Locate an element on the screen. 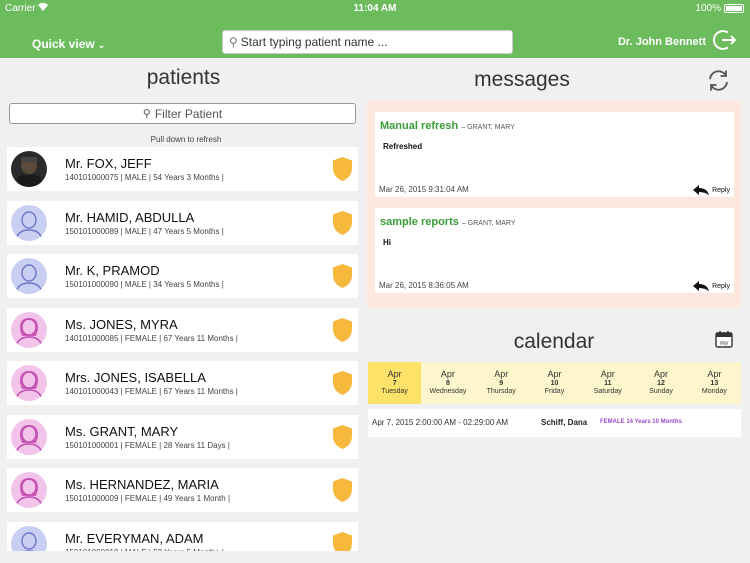 The image size is (750, 563). day-number: 9 is located at coordinates (501, 383).